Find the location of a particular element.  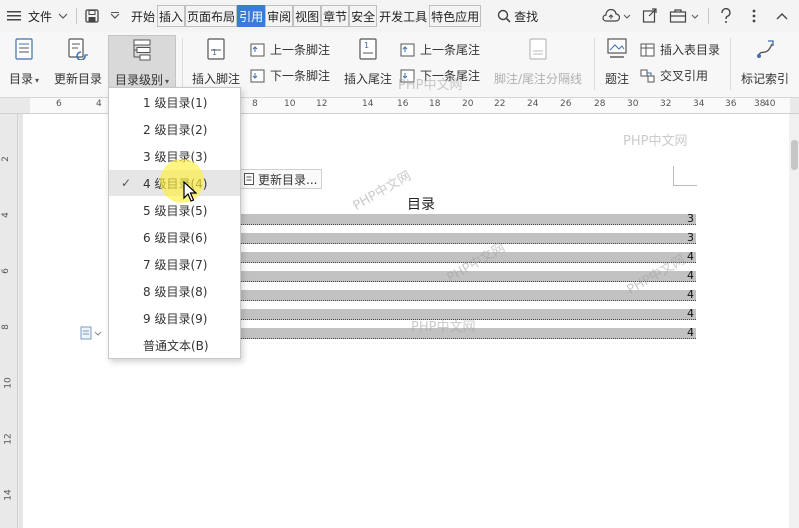

update-toc-button: 更新目录 is located at coordinates (78, 61).